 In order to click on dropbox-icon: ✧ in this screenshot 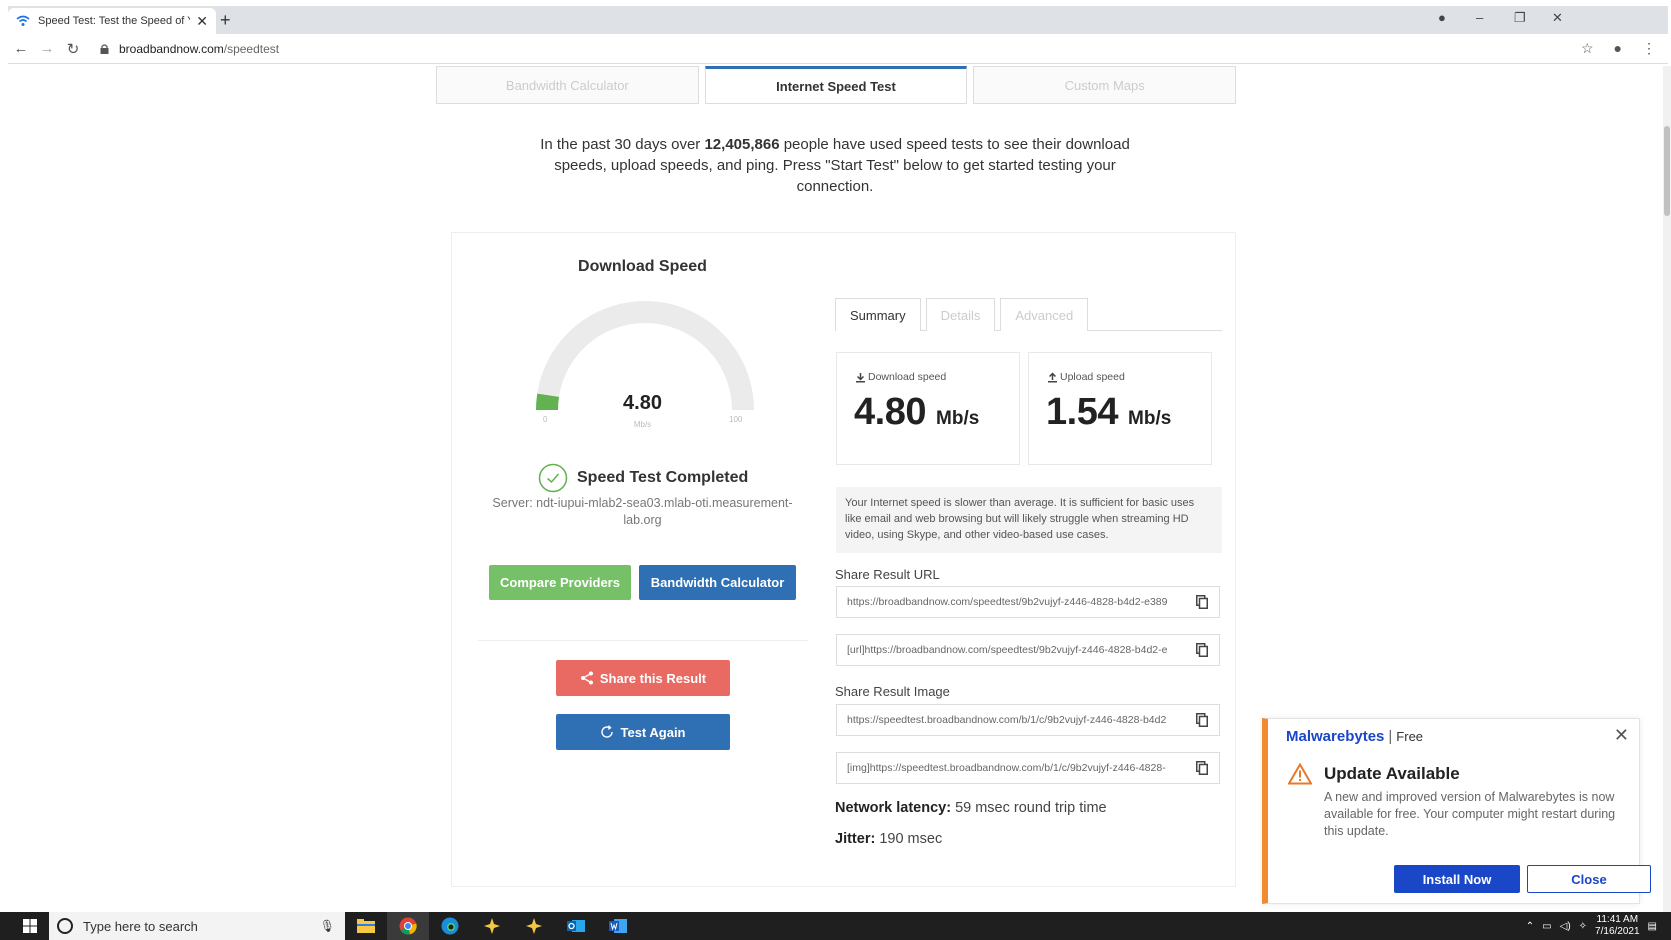, I will do `click(1583, 926)`.